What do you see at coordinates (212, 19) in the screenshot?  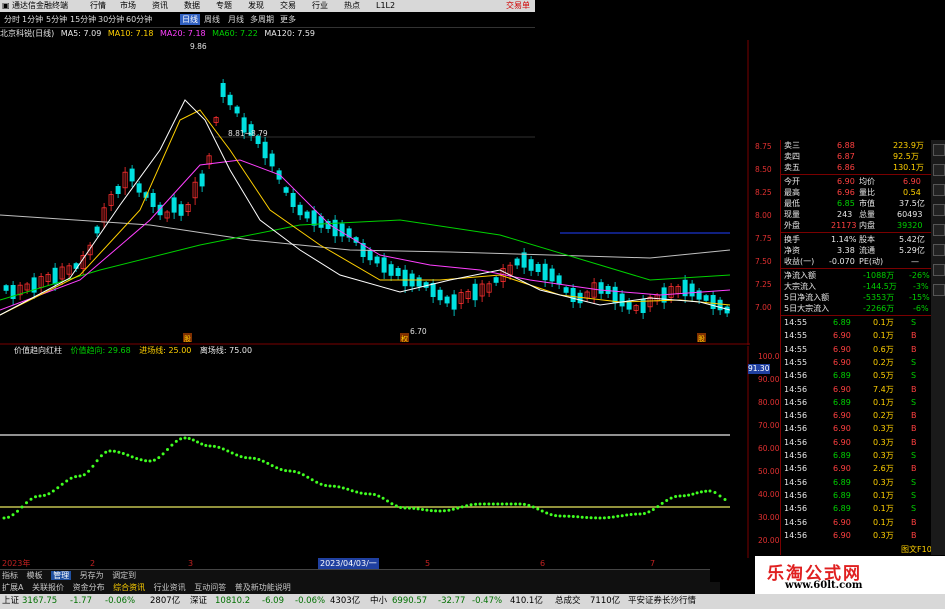 I see `period-7: 周线` at bounding box center [212, 19].